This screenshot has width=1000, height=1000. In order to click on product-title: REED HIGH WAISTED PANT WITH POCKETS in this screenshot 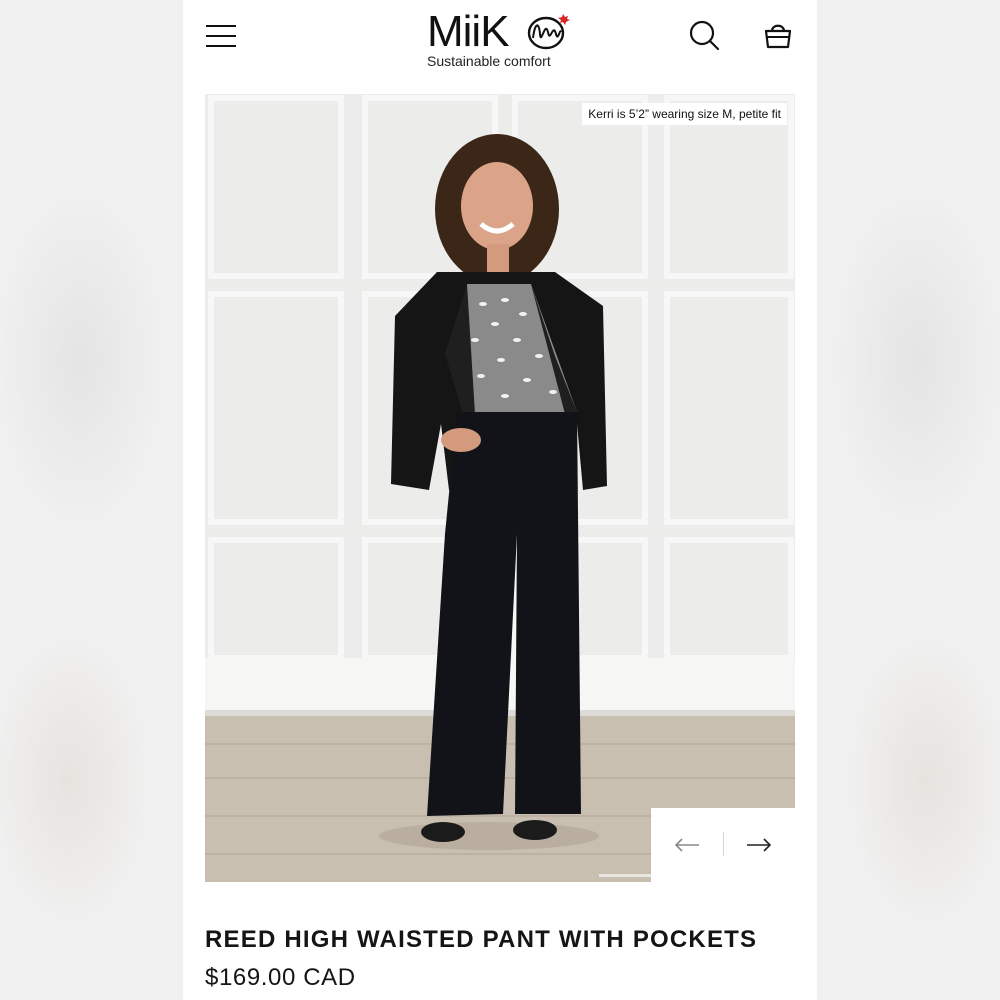, I will do `click(481, 939)`.